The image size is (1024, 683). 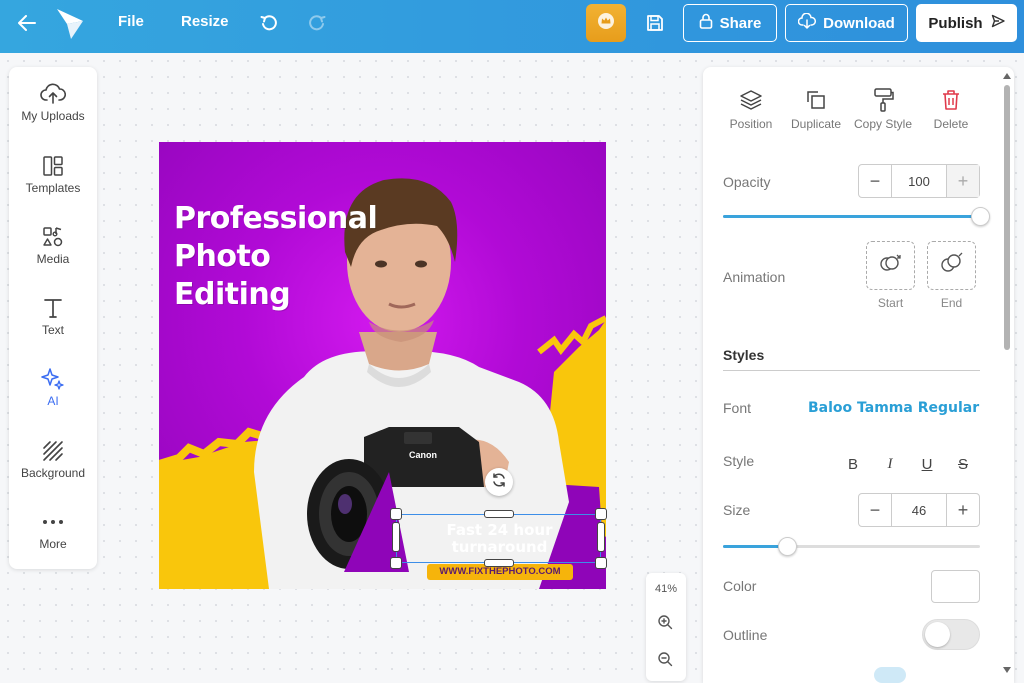 I want to click on styles-divider, so click(x=851, y=370).